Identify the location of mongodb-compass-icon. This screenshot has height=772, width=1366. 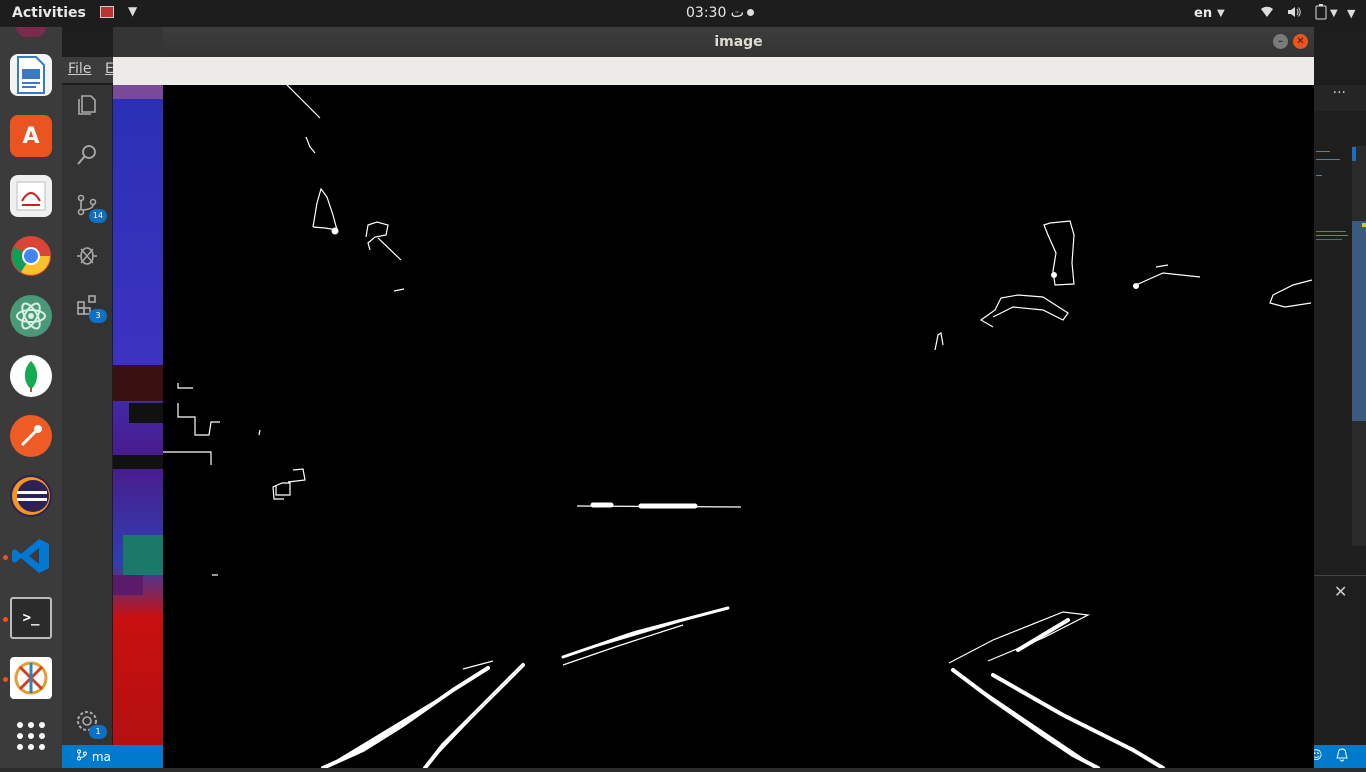
(31, 376).